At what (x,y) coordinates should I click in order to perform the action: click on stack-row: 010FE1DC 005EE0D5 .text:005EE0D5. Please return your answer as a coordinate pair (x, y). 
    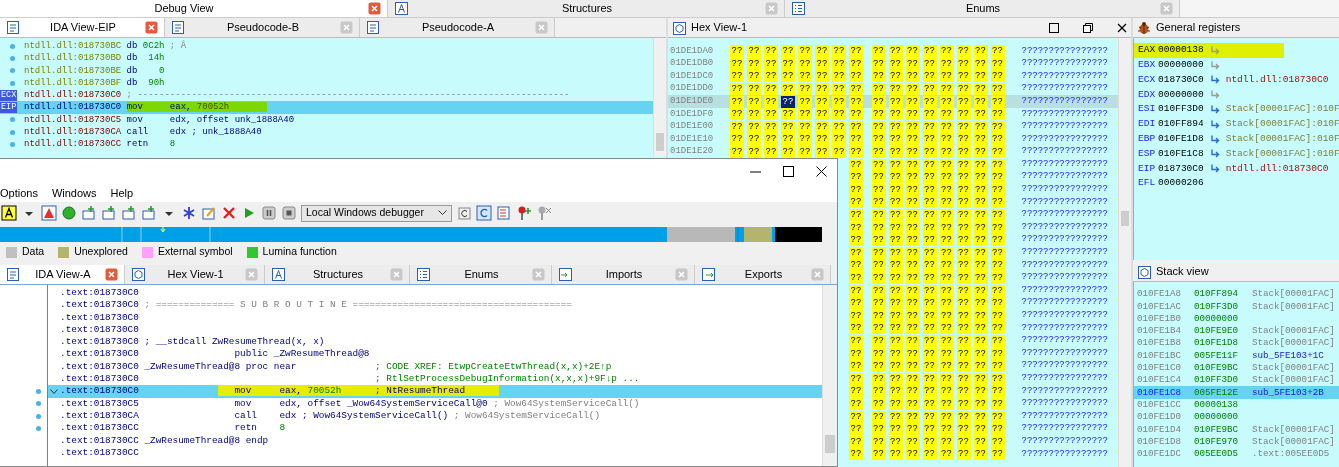
    Looking at the image, I should click on (1236, 454).